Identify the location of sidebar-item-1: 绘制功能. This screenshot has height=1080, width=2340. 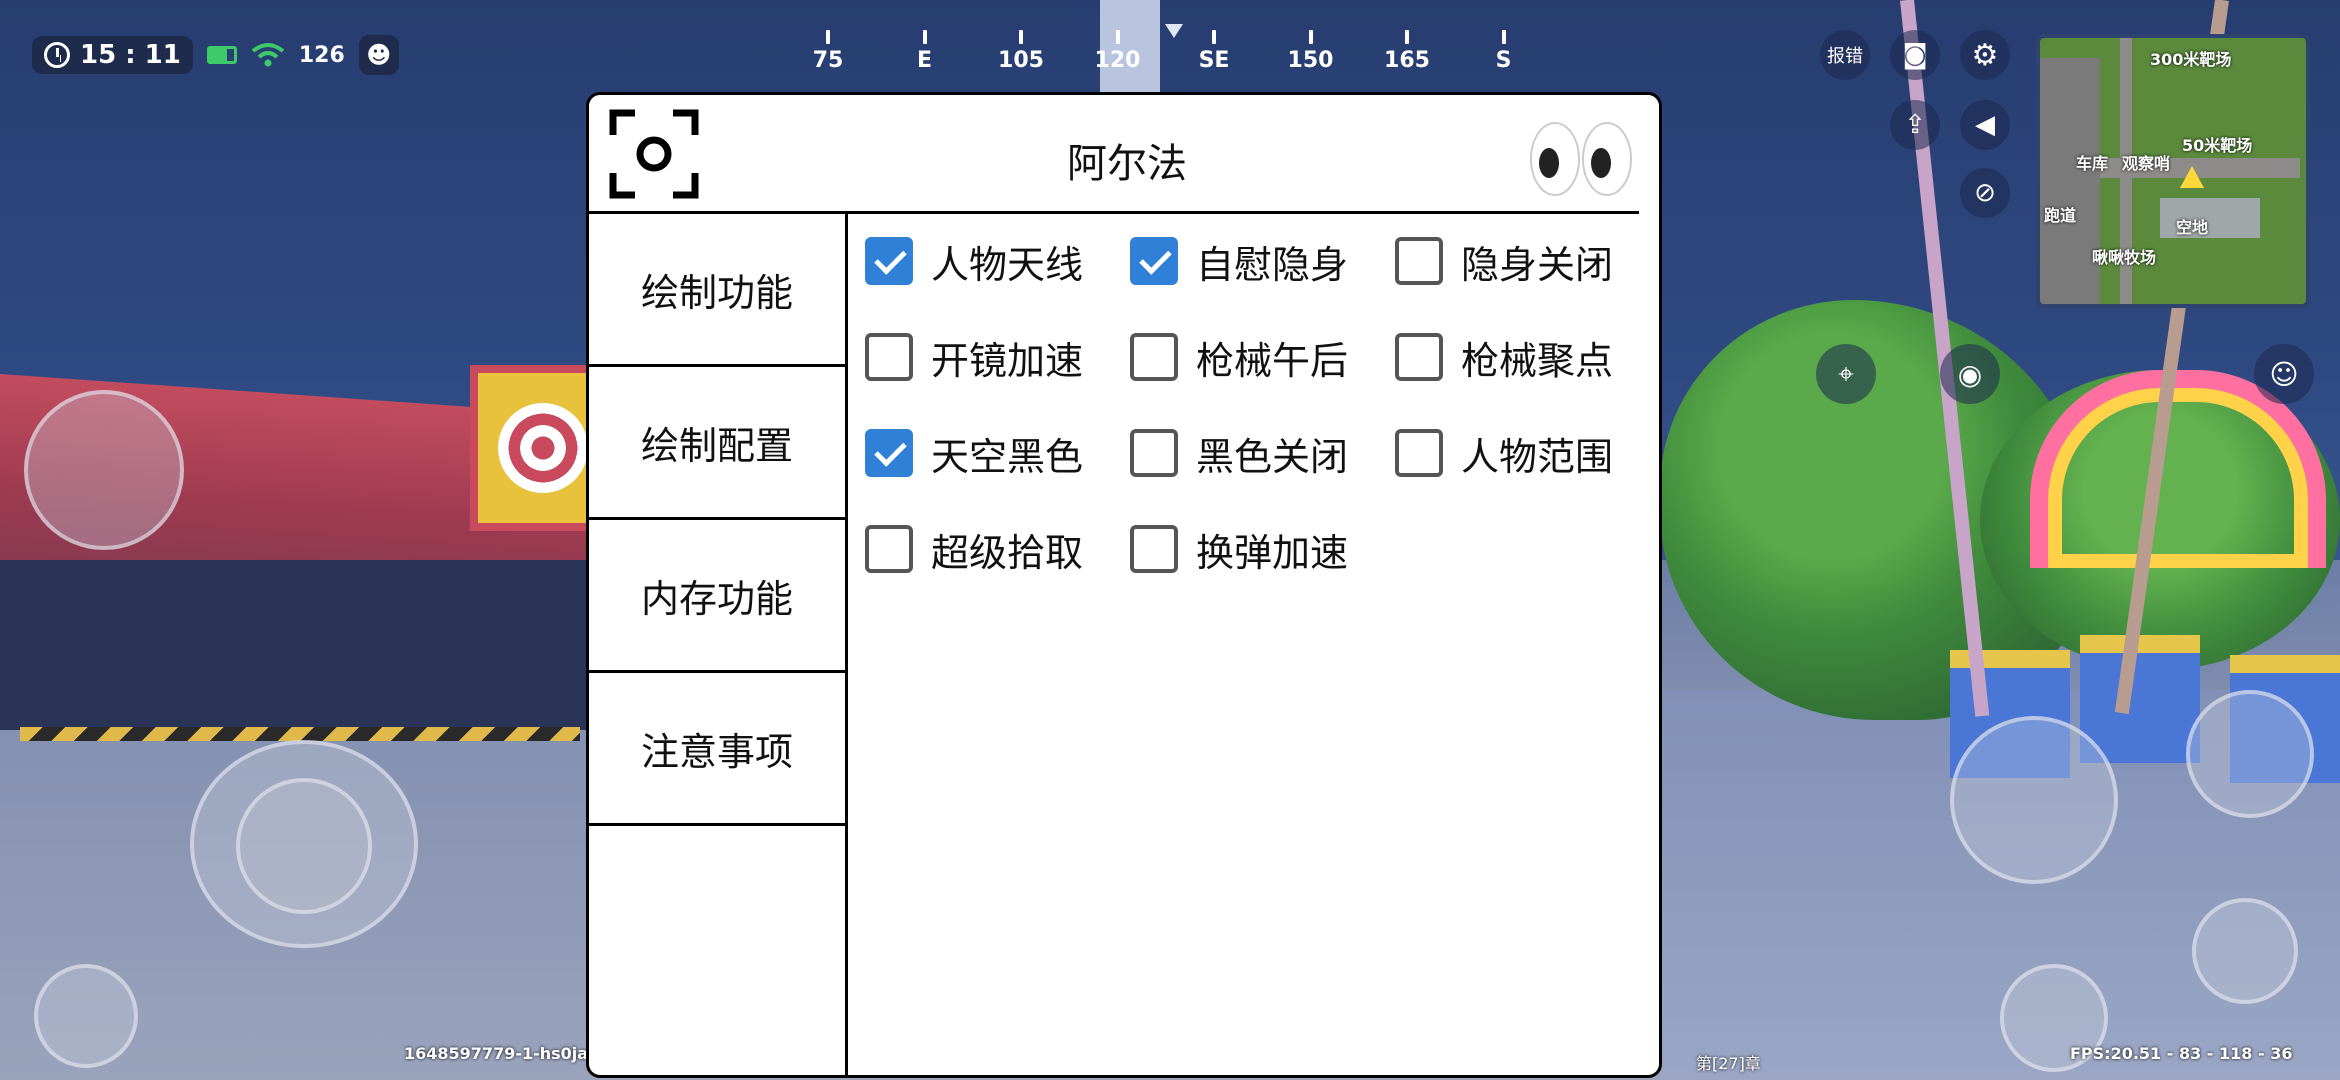
(717, 290).